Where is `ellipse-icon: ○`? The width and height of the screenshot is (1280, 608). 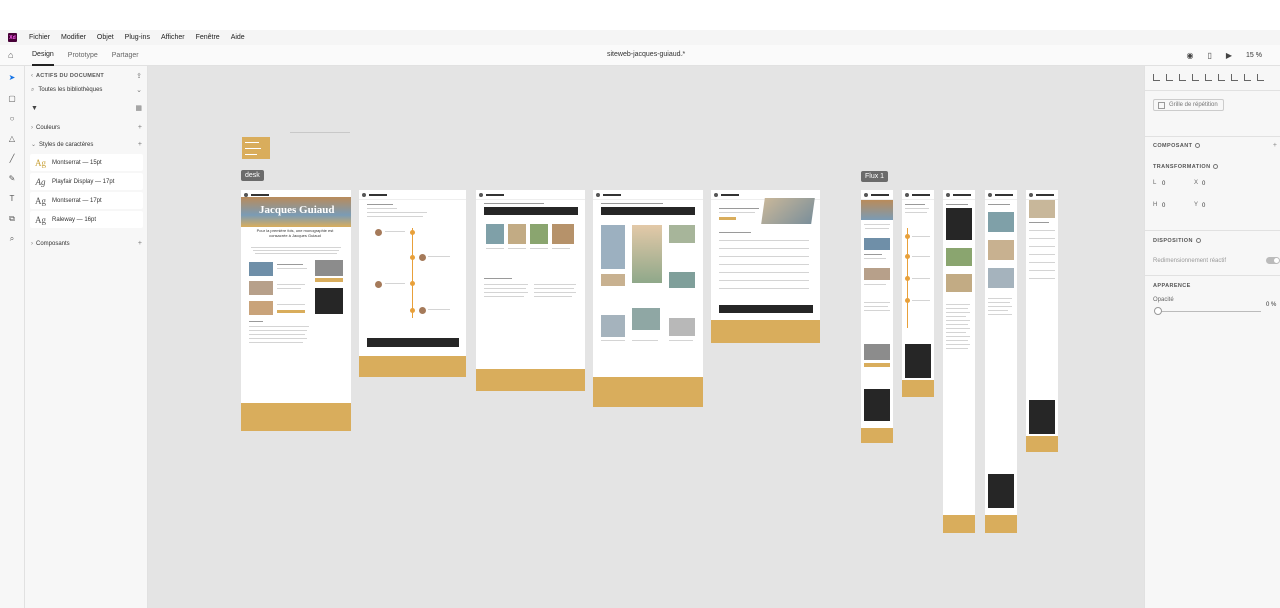
ellipse-icon: ○ is located at coordinates (12, 119).